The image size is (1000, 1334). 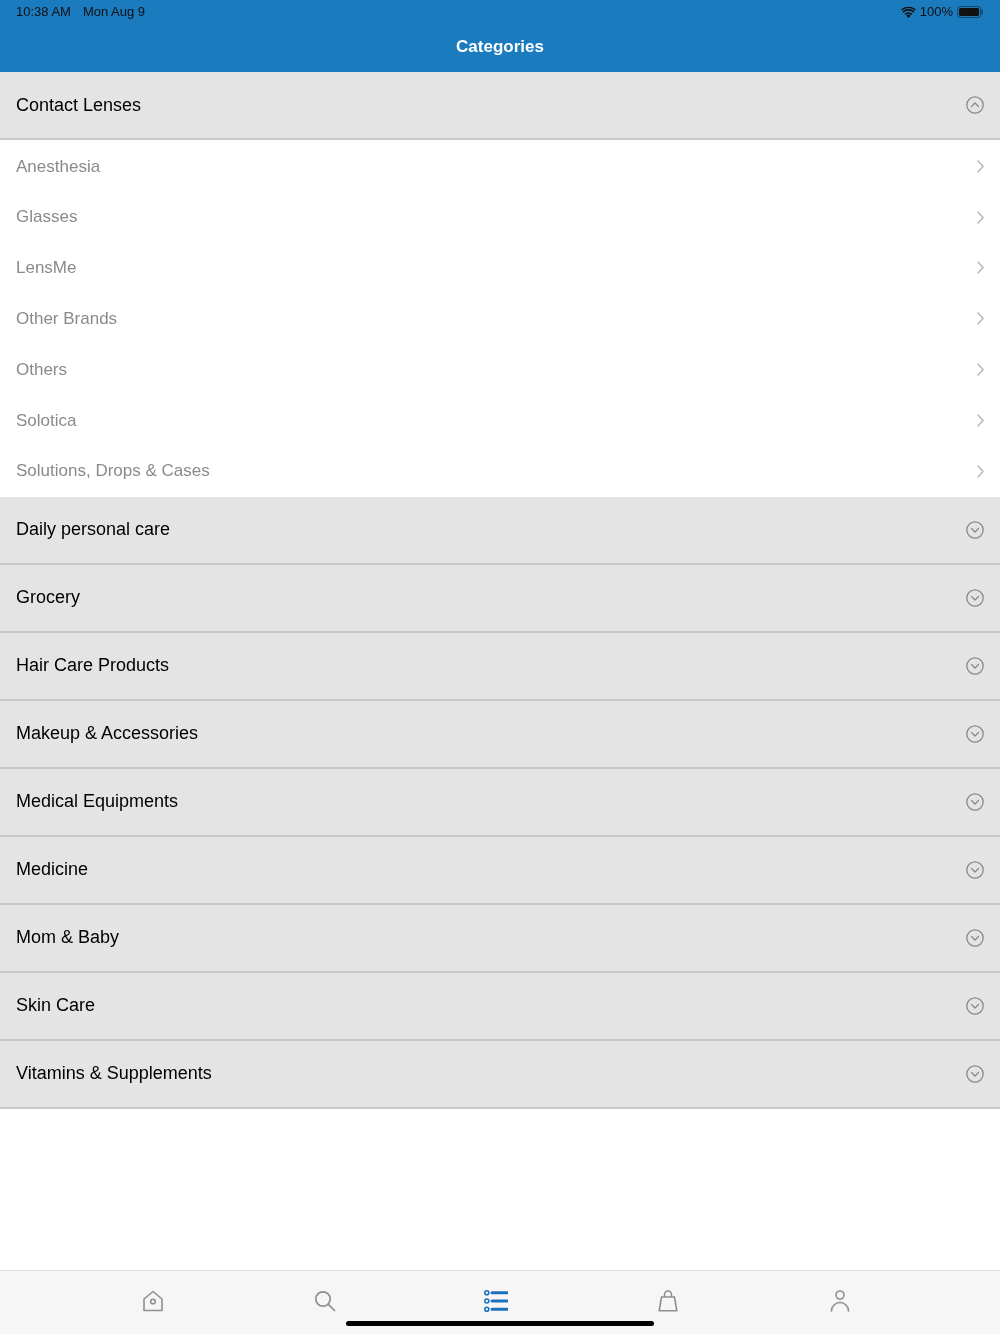 I want to click on subcategory-label: Others, so click(x=42, y=369).